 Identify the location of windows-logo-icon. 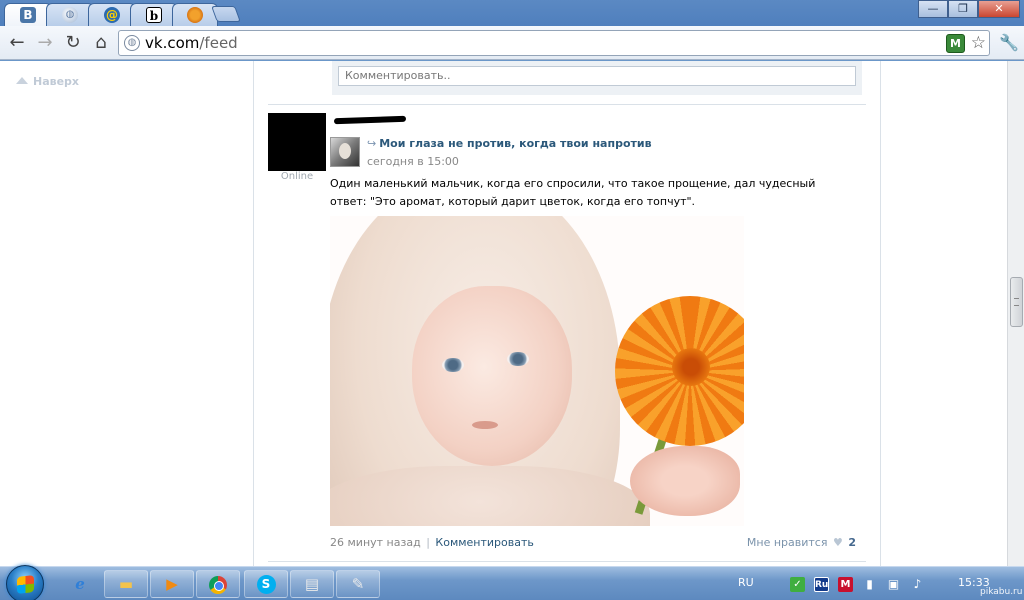
(25, 584).